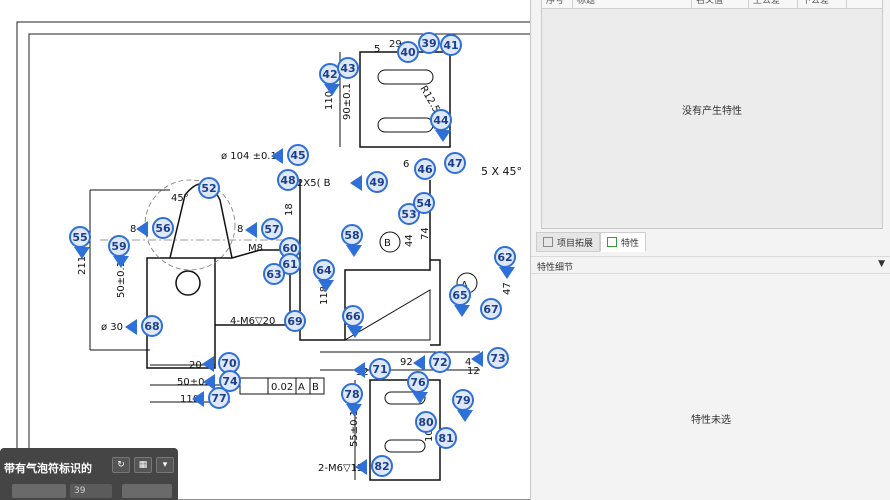  I want to click on balloon-66: 66, so click(353, 316).